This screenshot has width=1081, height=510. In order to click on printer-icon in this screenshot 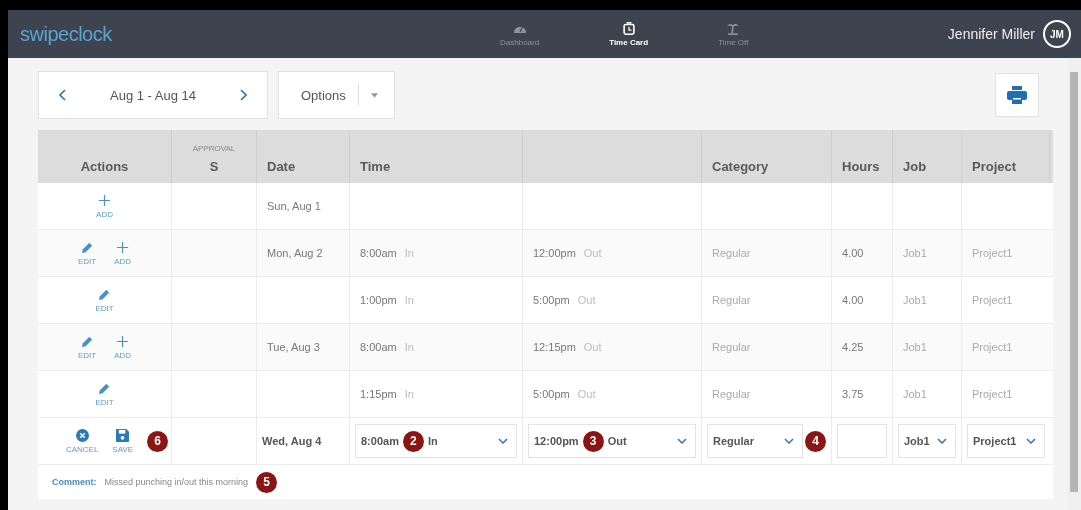, I will do `click(1017, 95)`.